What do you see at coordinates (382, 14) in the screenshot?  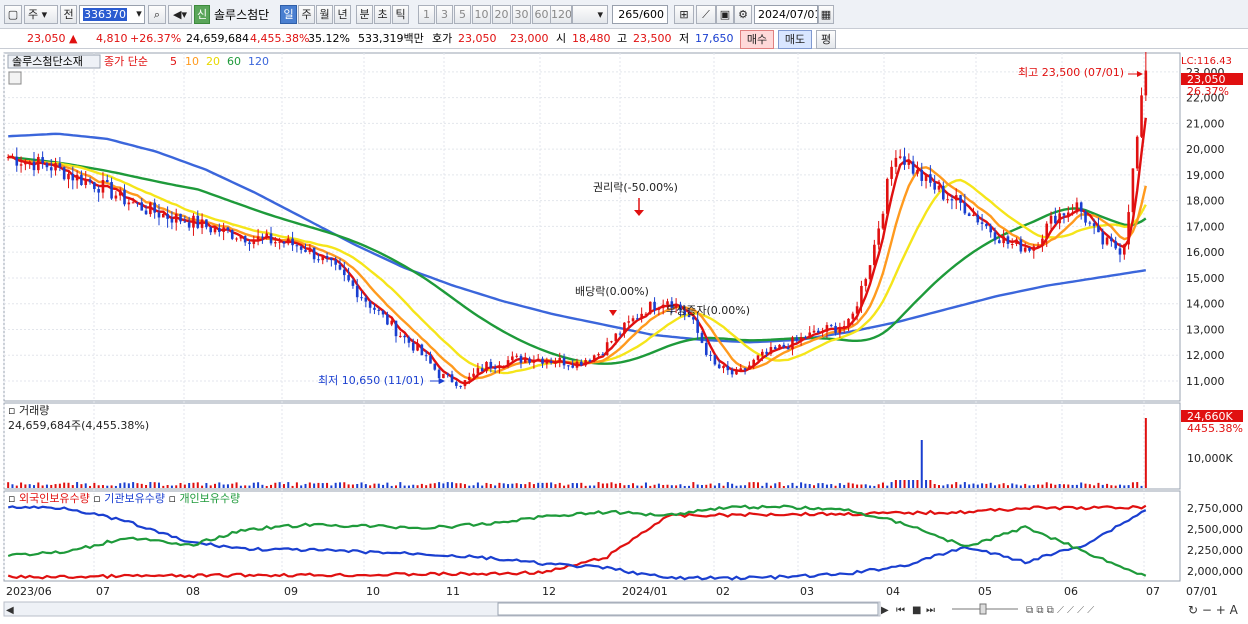 I see `period-tab-5: 초` at bounding box center [382, 14].